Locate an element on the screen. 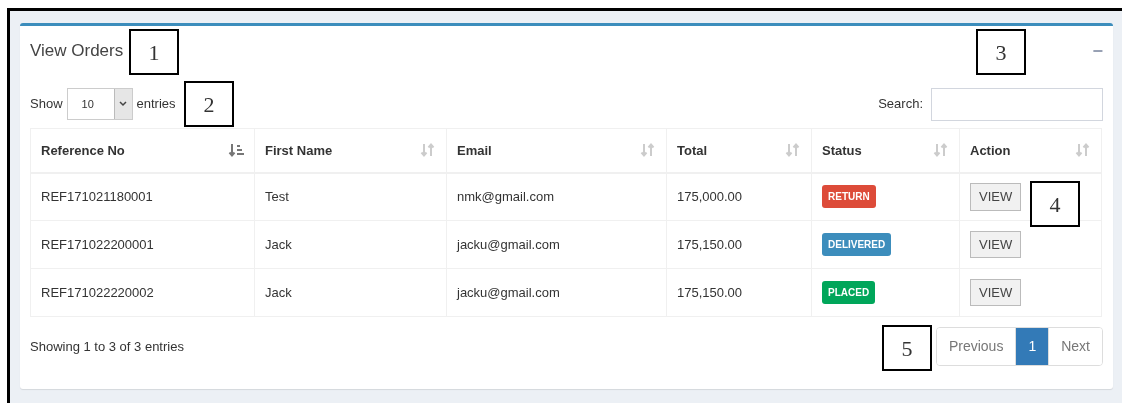 Image resolution: width=1122 pixels, height=403 pixels. status-label: PLACED is located at coordinates (849, 292).